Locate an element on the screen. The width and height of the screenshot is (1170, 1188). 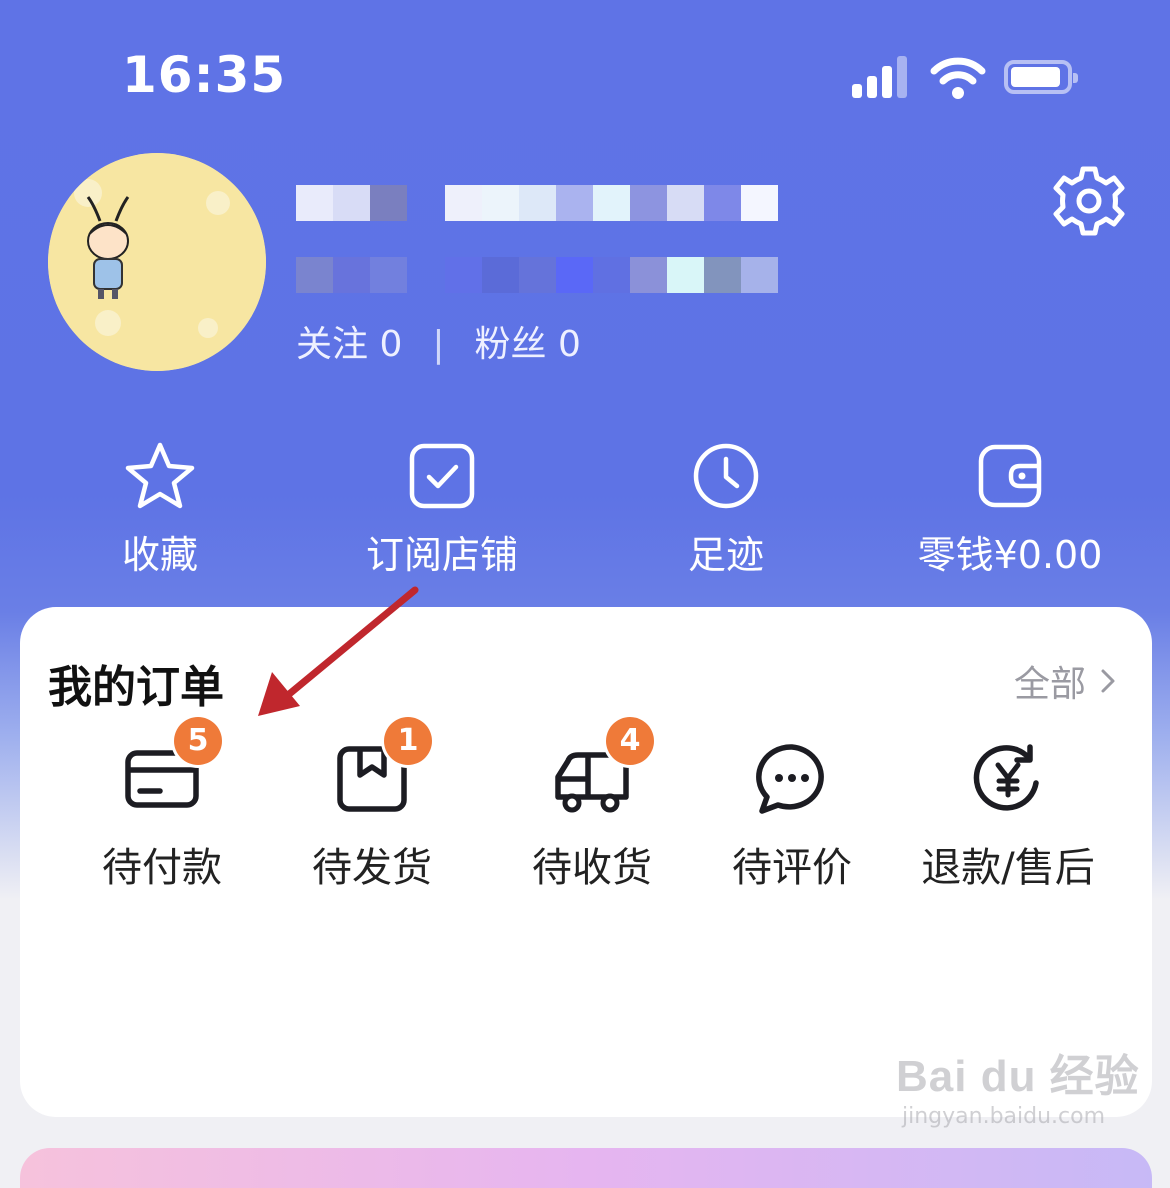
order-status-label: 待付款 is located at coordinates (162, 868).